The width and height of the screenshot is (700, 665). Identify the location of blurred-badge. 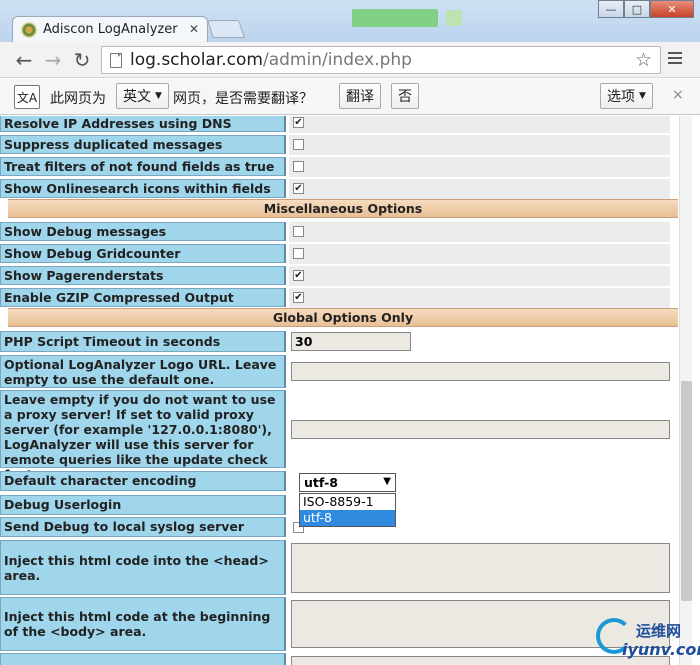
(395, 18).